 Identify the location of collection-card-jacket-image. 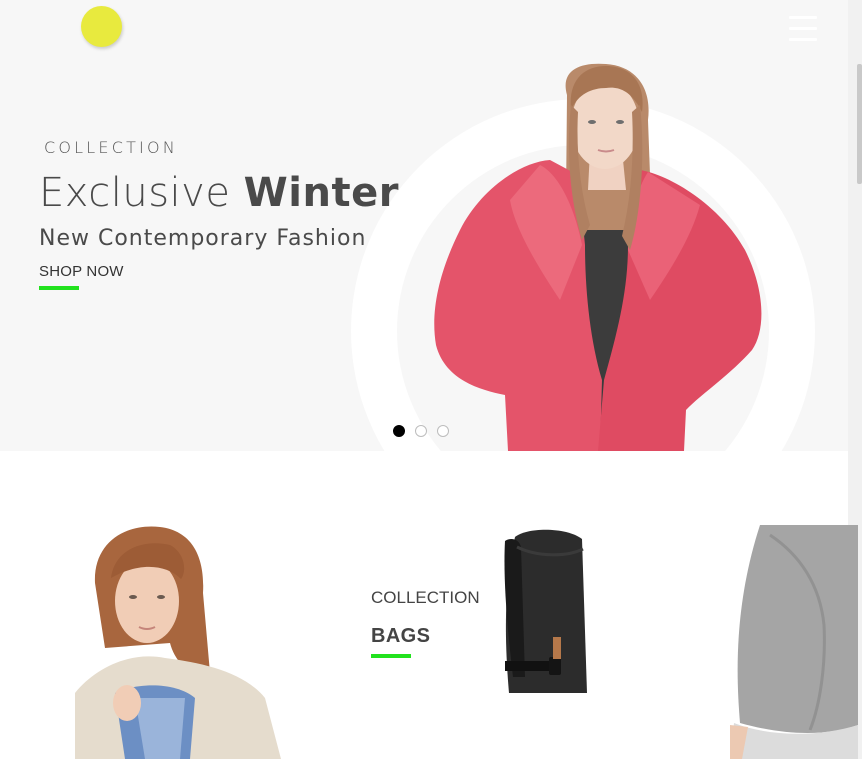
(178, 641).